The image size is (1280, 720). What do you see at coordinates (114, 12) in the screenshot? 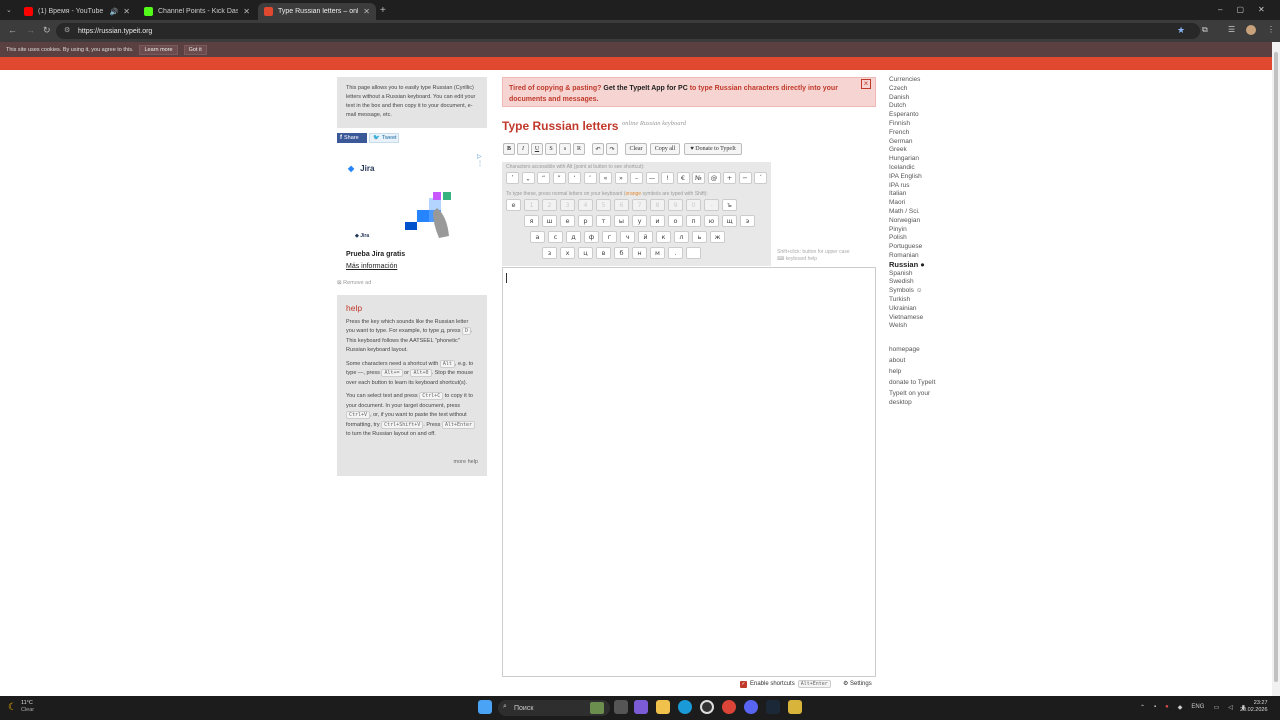
I see `audio-icon: 🔊` at bounding box center [114, 12].